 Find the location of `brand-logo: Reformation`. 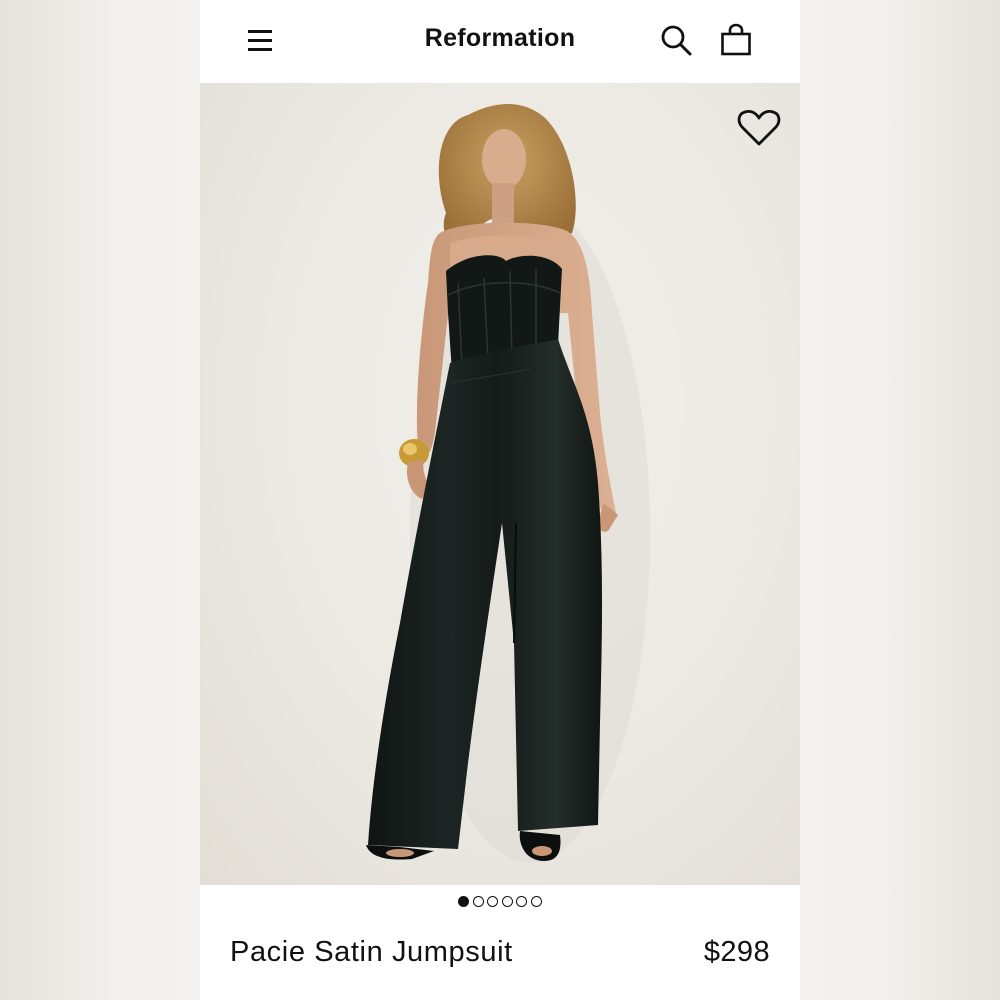

brand-logo: Reformation is located at coordinates (500, 38).